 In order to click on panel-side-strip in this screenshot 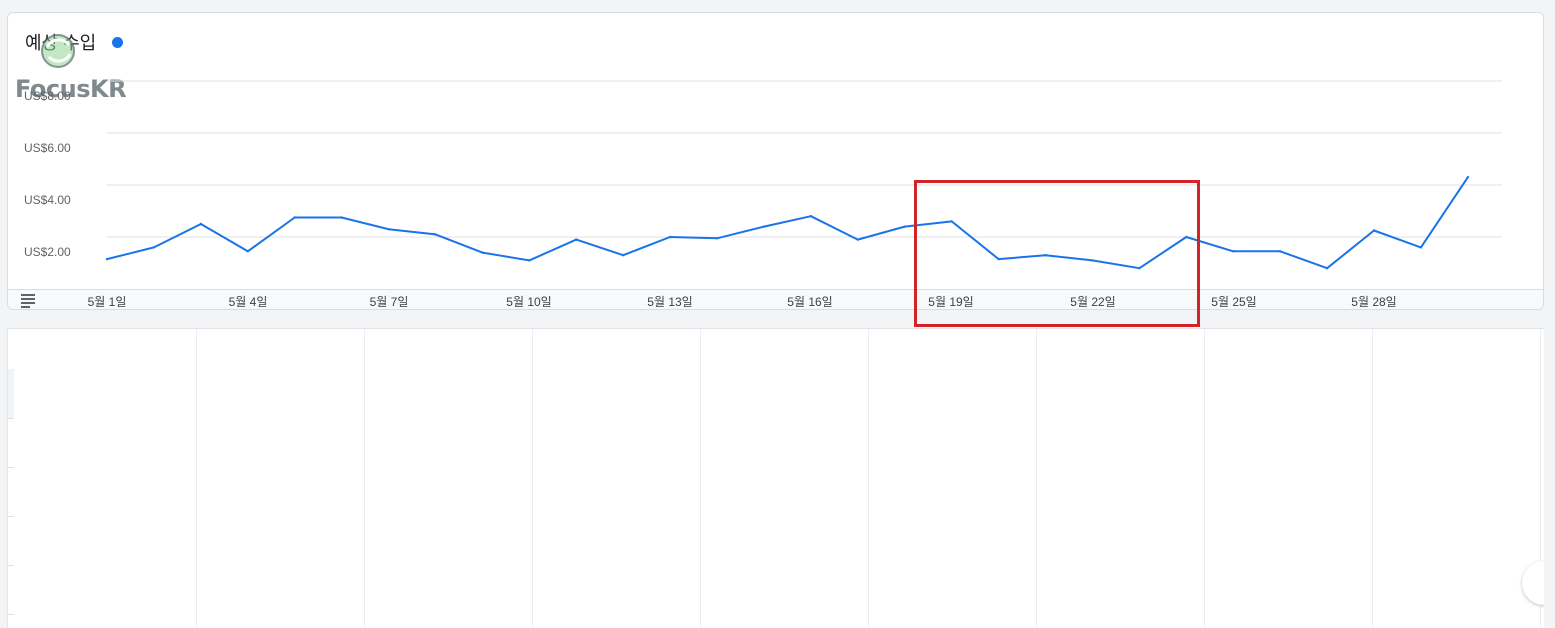, I will do `click(11, 394)`.